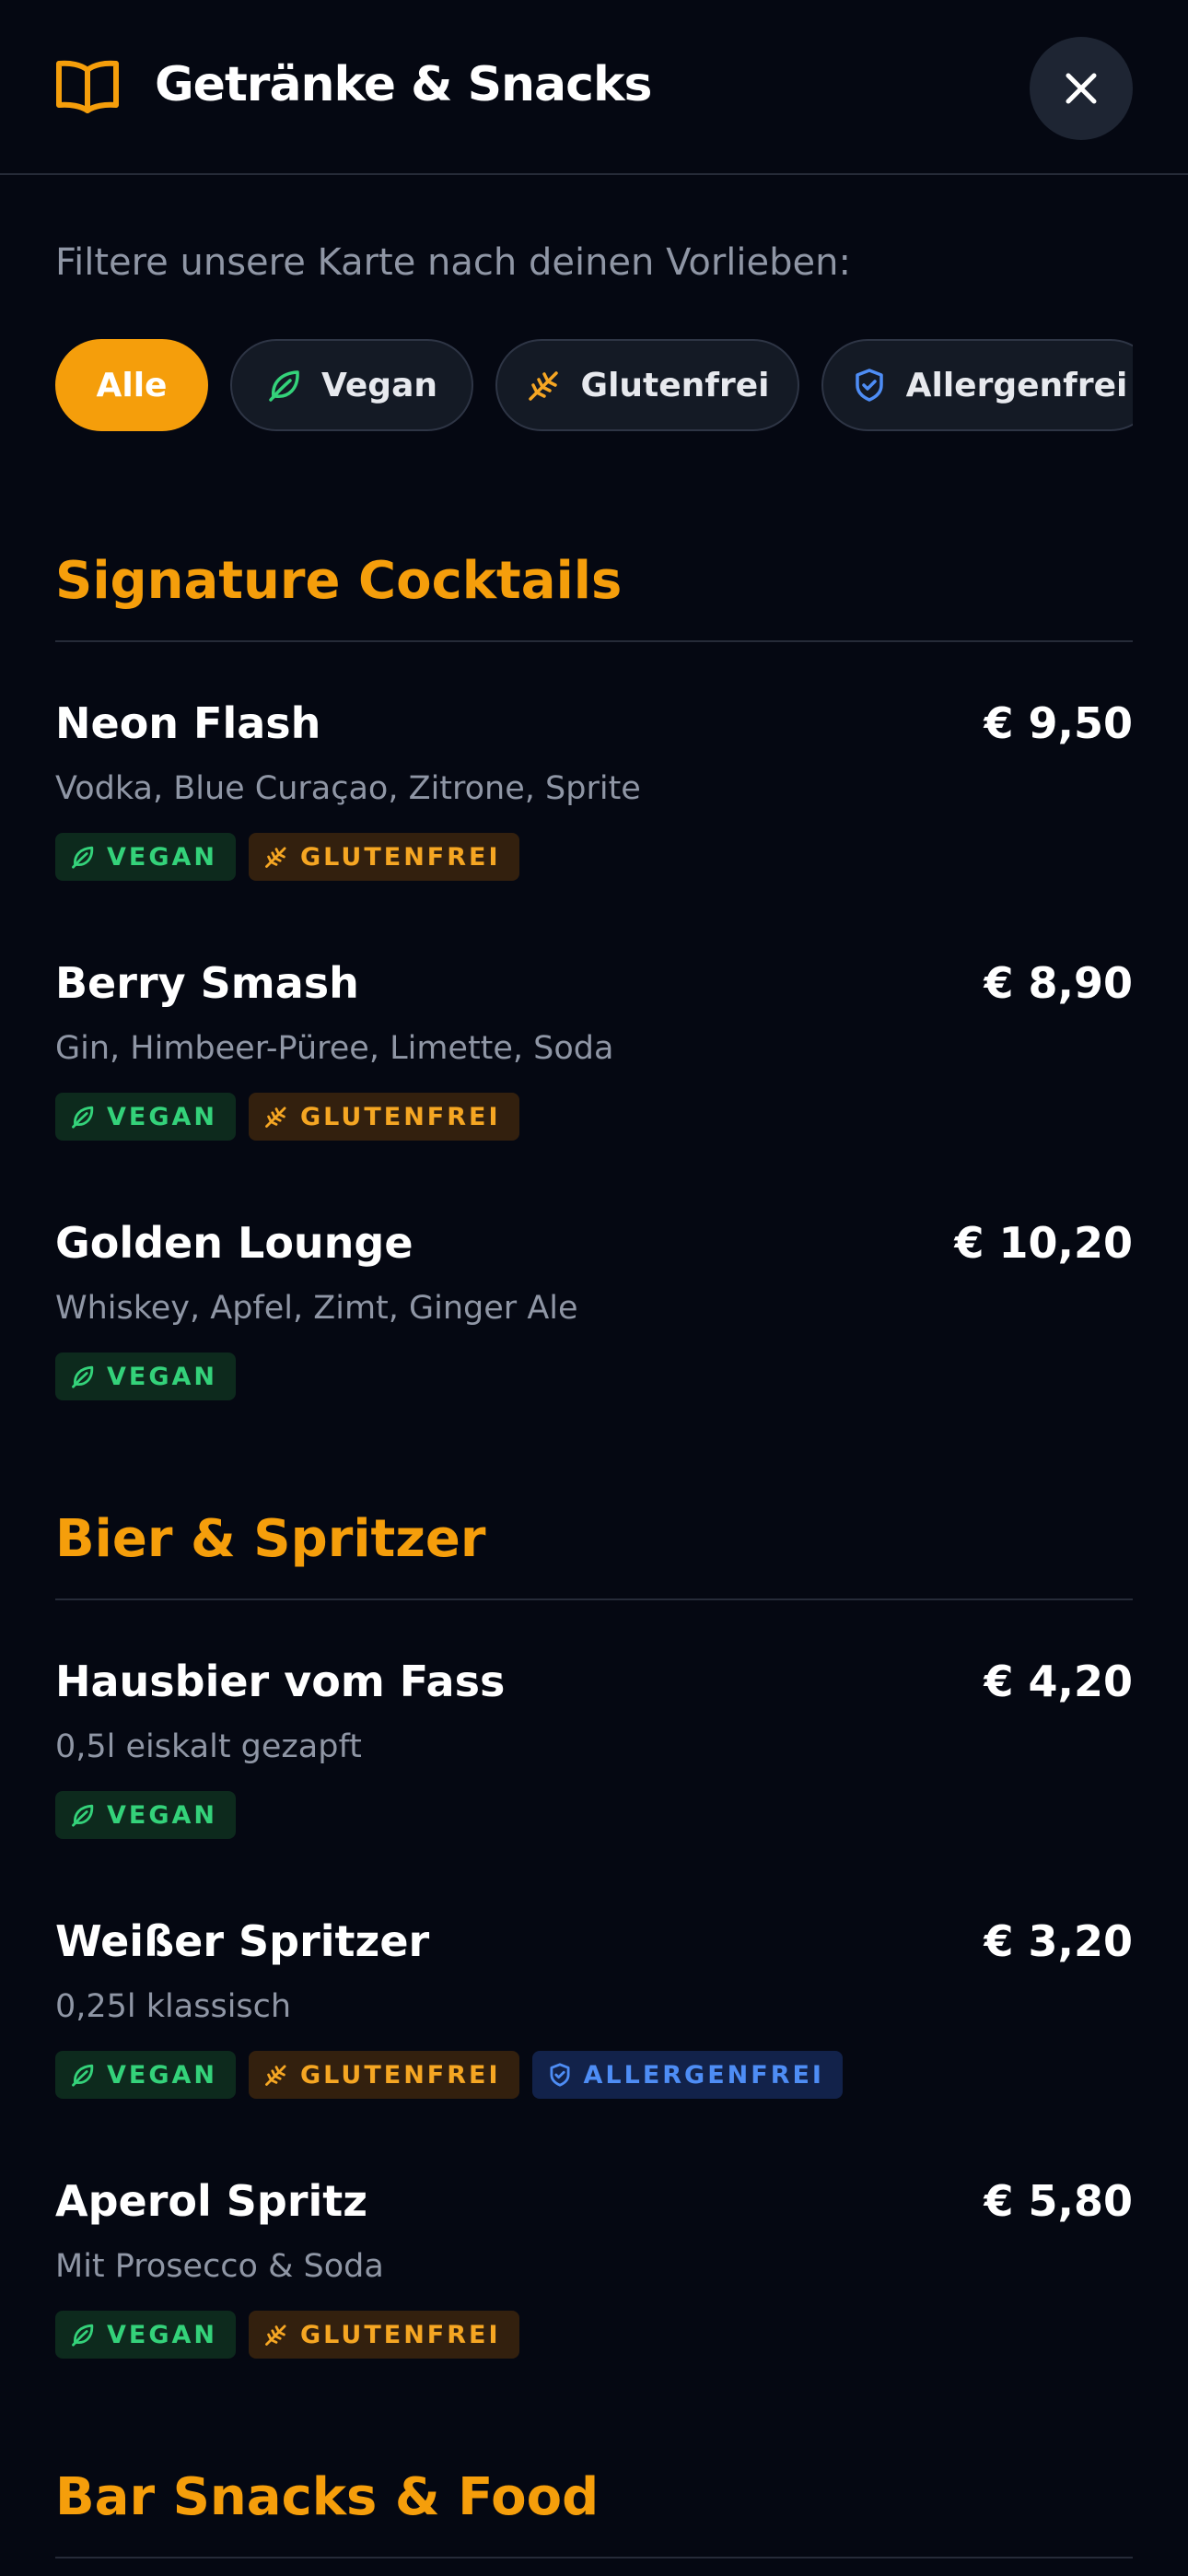  Describe the element at coordinates (1058, 723) in the screenshot. I see `item-price: € 9,50` at that location.